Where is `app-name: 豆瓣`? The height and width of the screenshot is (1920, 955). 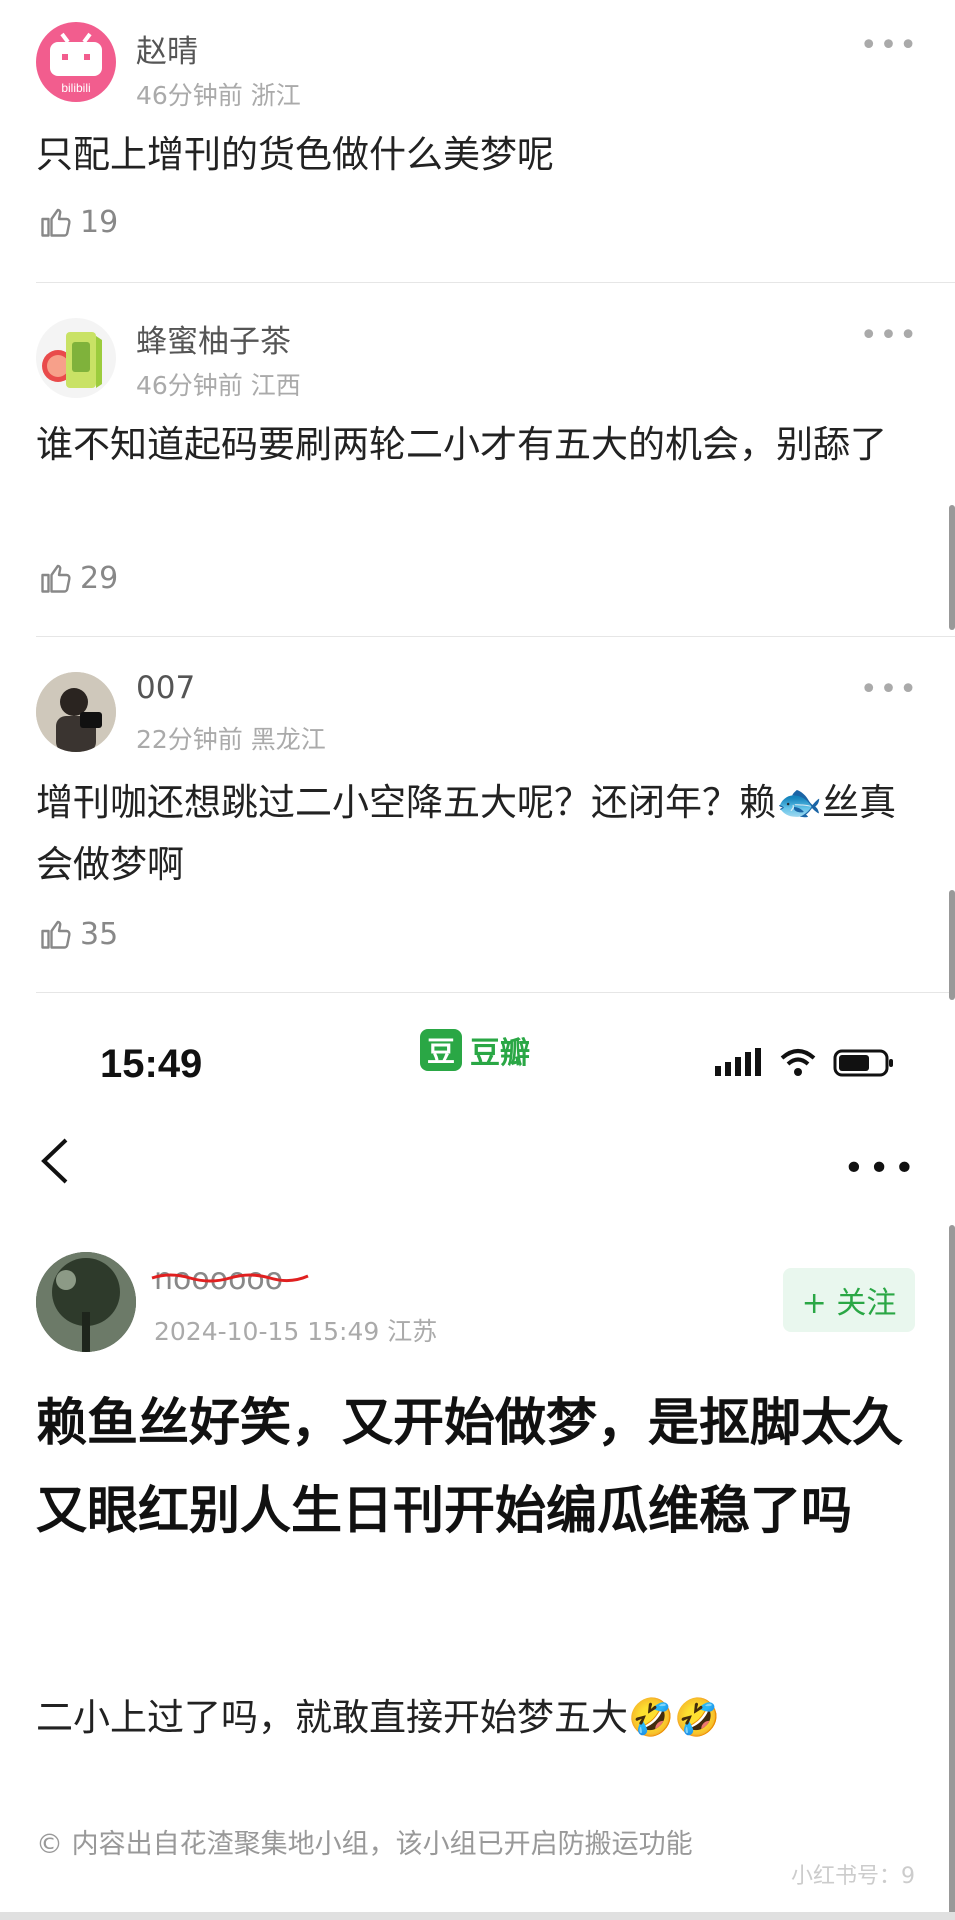
app-name: 豆瓣 is located at coordinates (500, 1053).